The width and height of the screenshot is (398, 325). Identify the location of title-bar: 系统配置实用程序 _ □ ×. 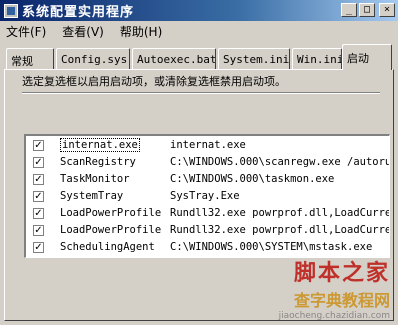
(199, 10).